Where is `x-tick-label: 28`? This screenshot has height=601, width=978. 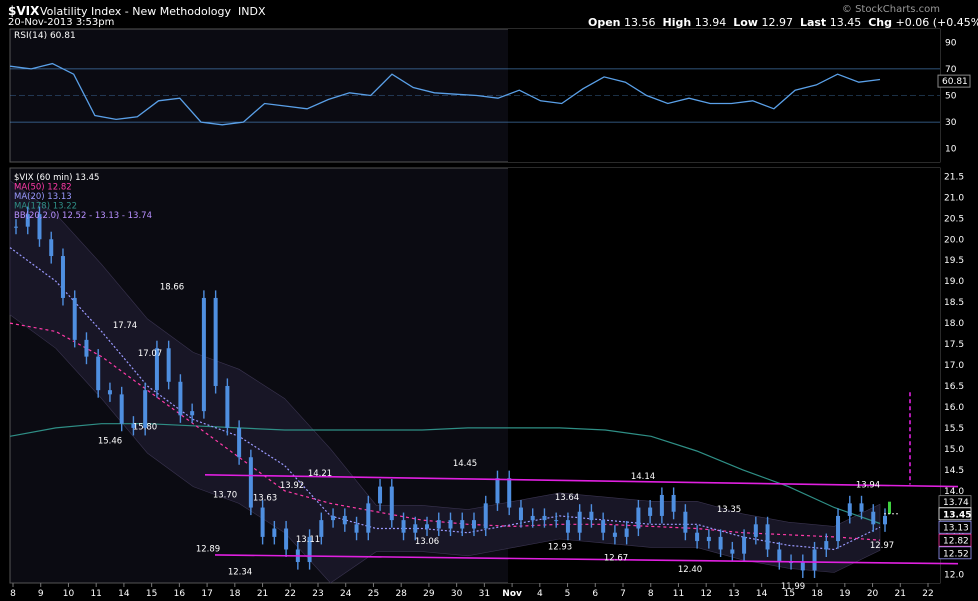 x-tick-label: 28 is located at coordinates (401, 594).